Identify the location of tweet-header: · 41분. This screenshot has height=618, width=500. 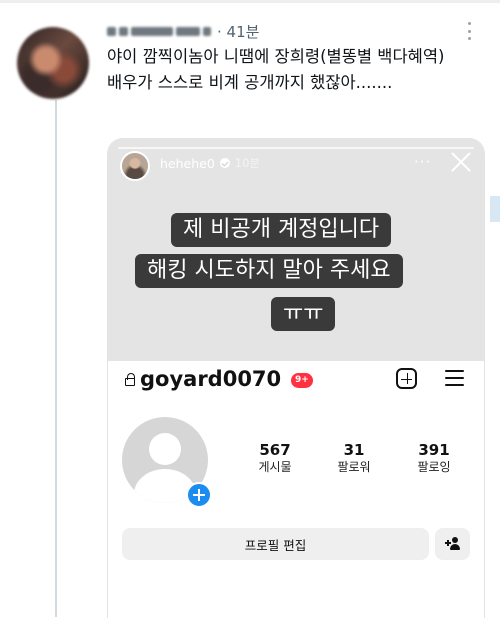
(183, 31).